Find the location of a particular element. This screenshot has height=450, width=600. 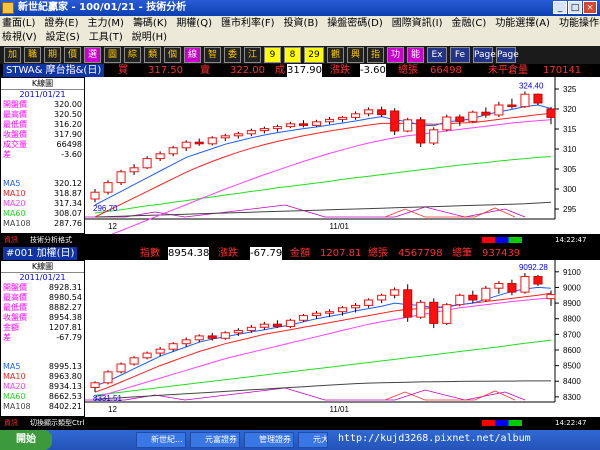

side-row: 最高價 320.50 is located at coordinates (42, 115).